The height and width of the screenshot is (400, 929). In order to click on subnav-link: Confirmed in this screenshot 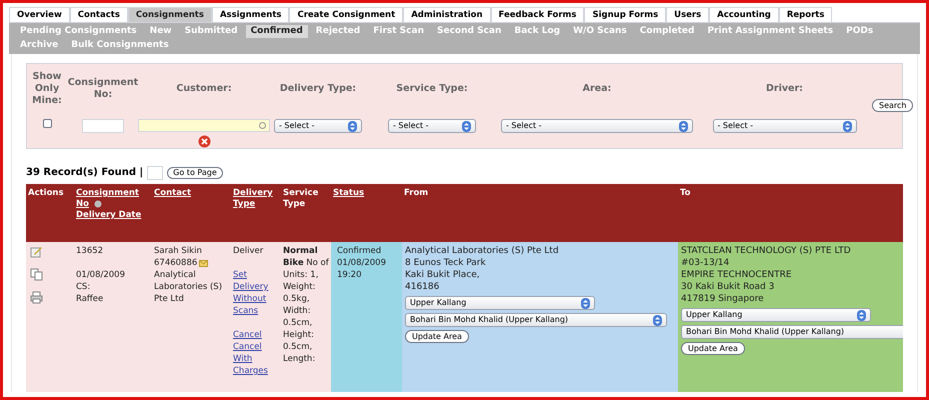, I will do `click(277, 31)`.